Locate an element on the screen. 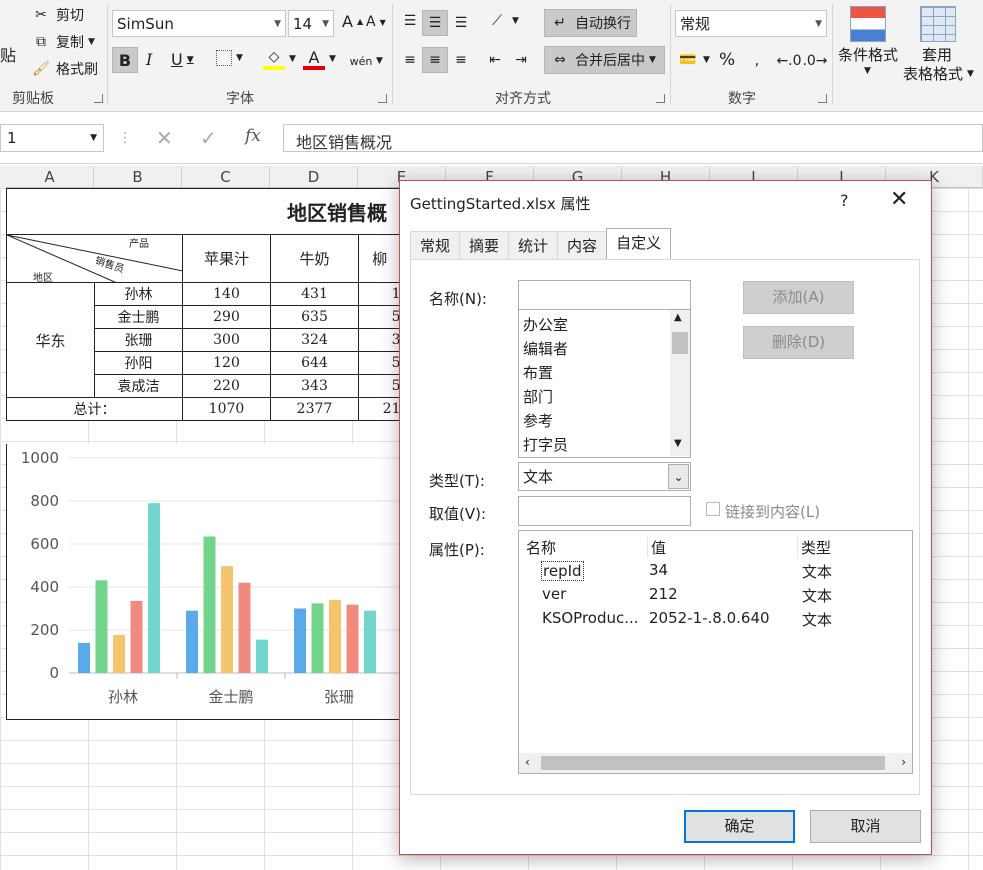  cancel-icon: ✕ is located at coordinates (164, 138).